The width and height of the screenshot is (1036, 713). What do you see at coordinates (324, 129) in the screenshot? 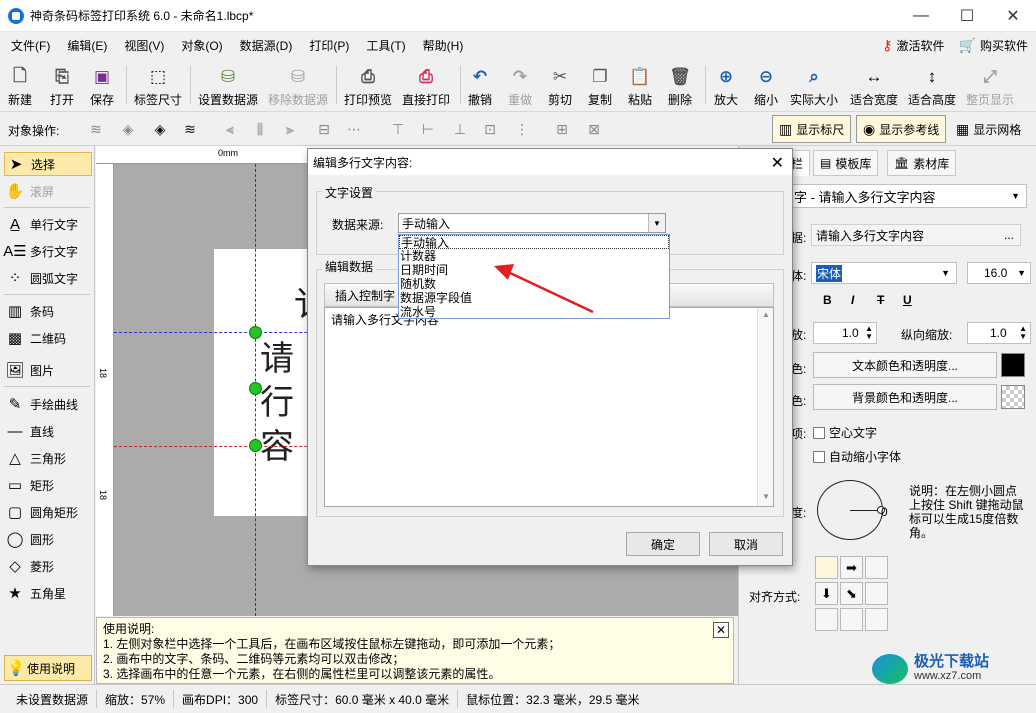
I see `same-width-icon: ⊟` at bounding box center [324, 129].